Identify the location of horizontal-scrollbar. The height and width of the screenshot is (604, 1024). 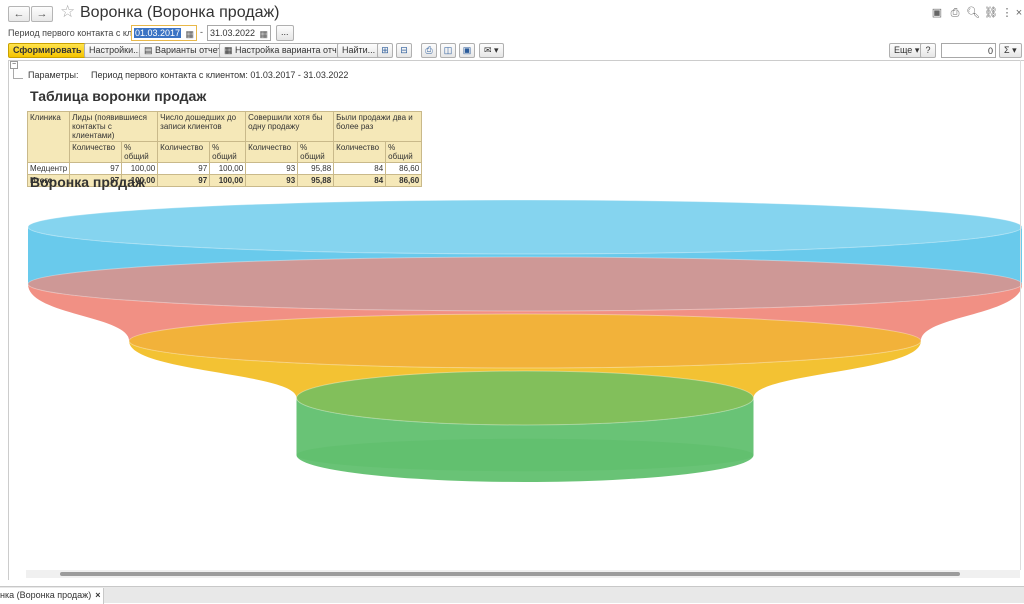
(523, 574).